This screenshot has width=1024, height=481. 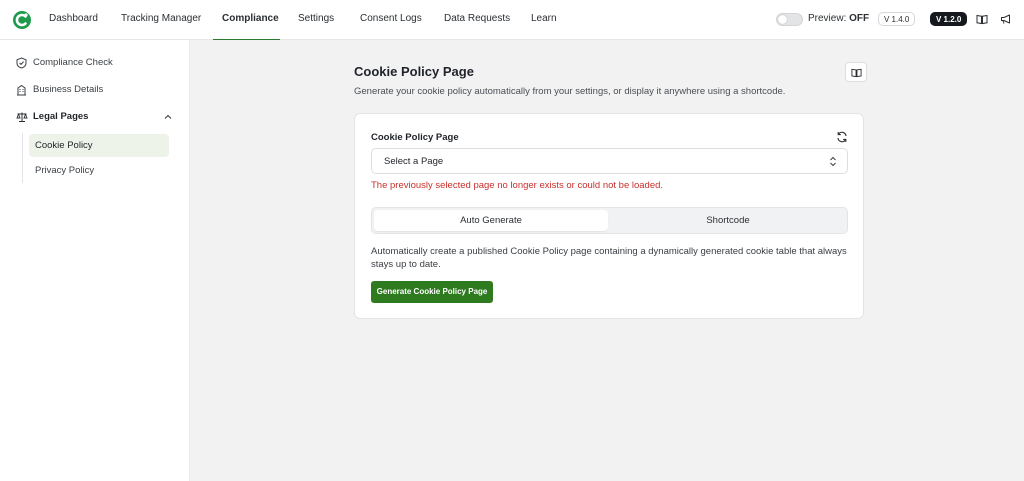 I want to click on nav-data-requests: Data Requests, so click(x=477, y=20).